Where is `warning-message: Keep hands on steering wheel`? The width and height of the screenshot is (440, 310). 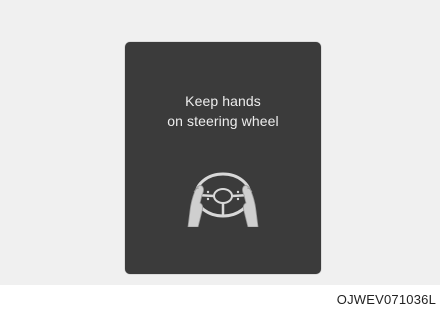
warning-message: Keep hands on steering wheel is located at coordinates (223, 111).